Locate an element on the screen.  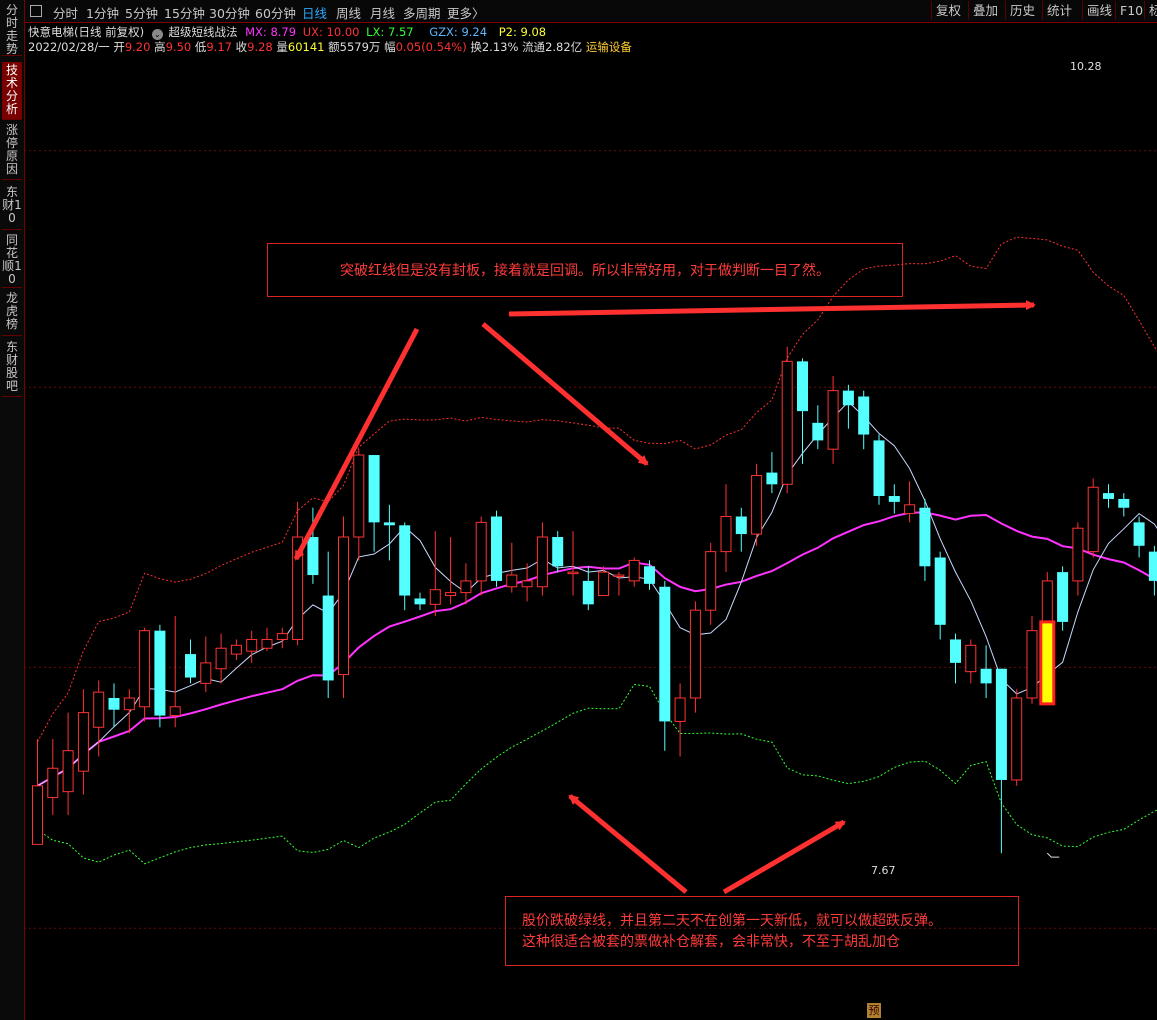
period-multi: 多周期 is located at coordinates (422, 12).